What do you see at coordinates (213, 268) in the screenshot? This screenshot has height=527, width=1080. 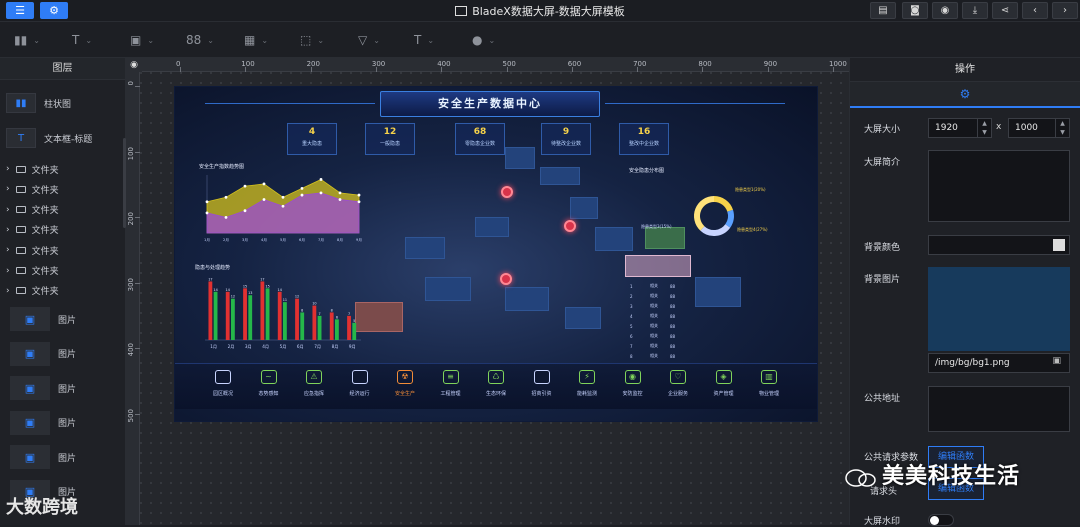 I see `bar-chart-title: 隐患与处理趋势` at bounding box center [213, 268].